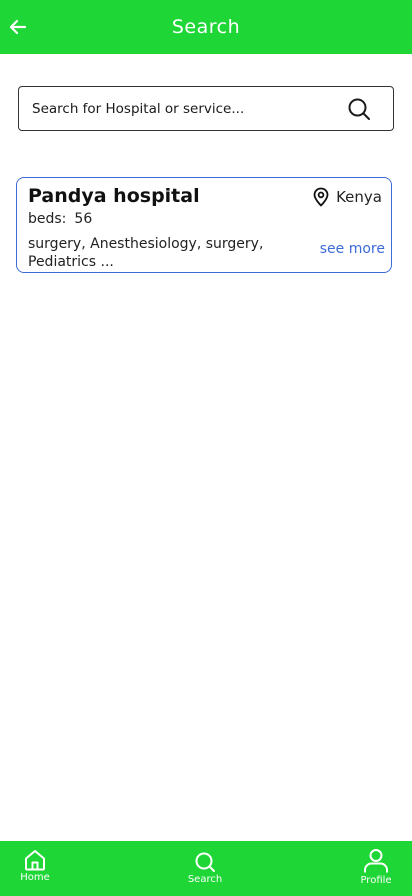 This screenshot has width=412, height=896. I want to click on search-bar, so click(206, 108).